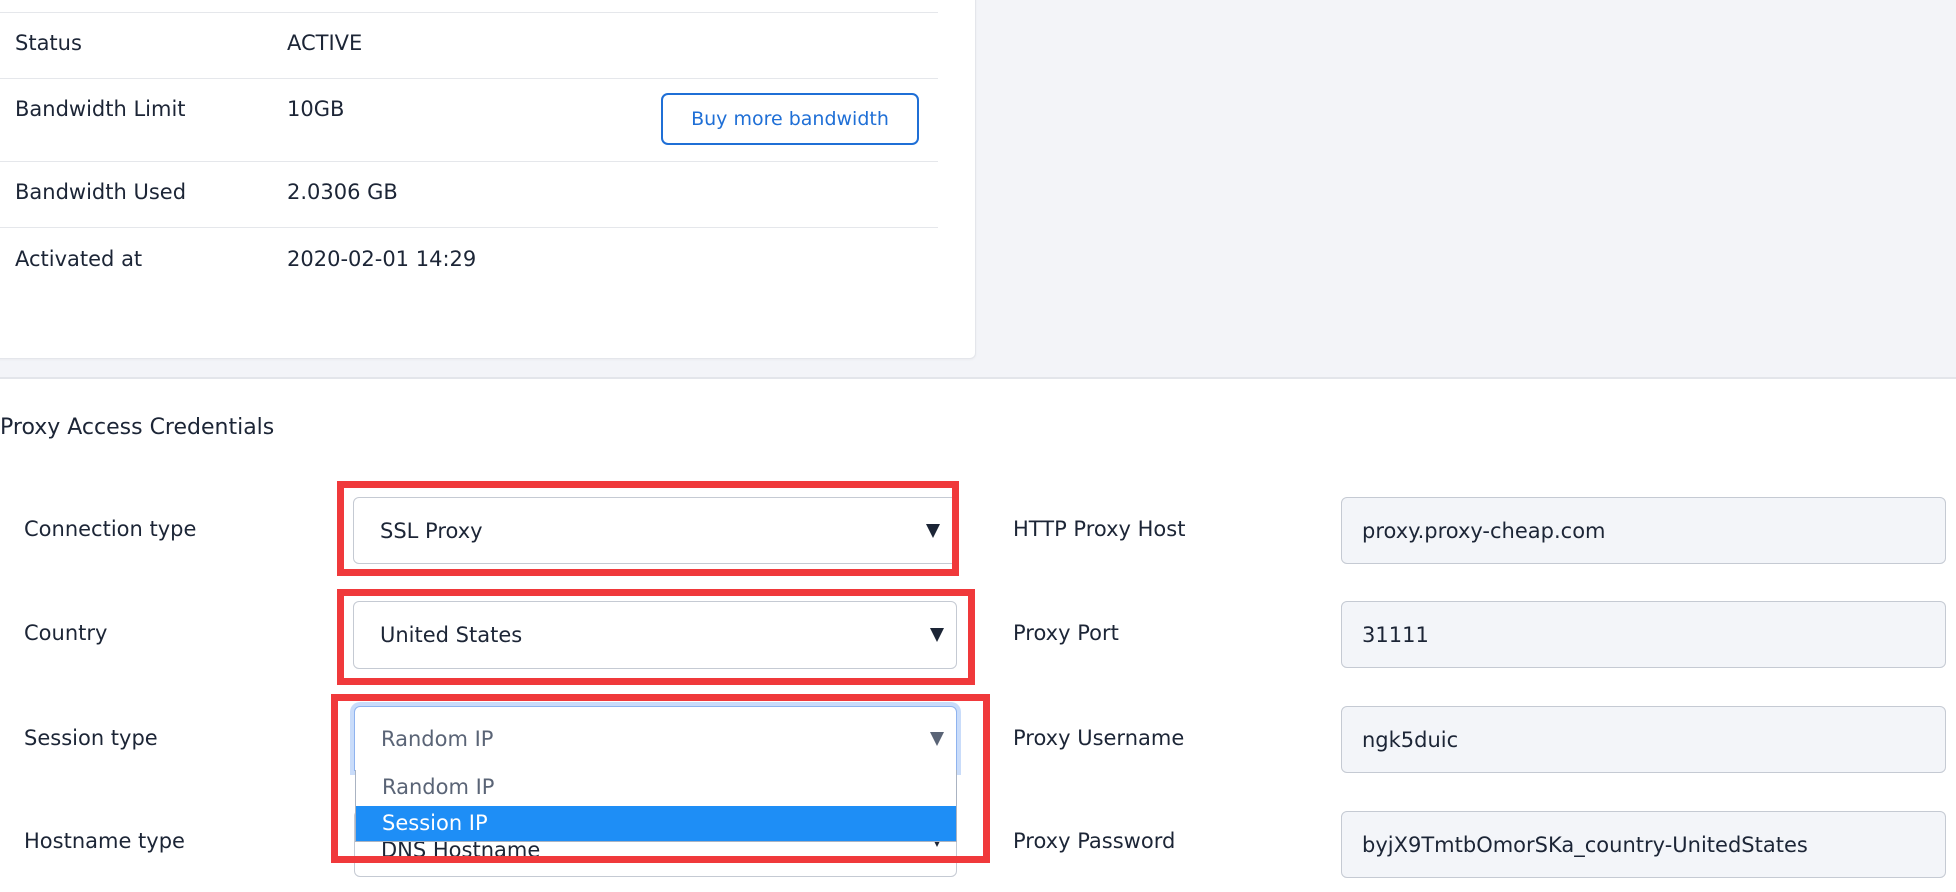 The height and width of the screenshot is (892, 1956). What do you see at coordinates (91, 738) in the screenshot?
I see `session-type-label: Session type` at bounding box center [91, 738].